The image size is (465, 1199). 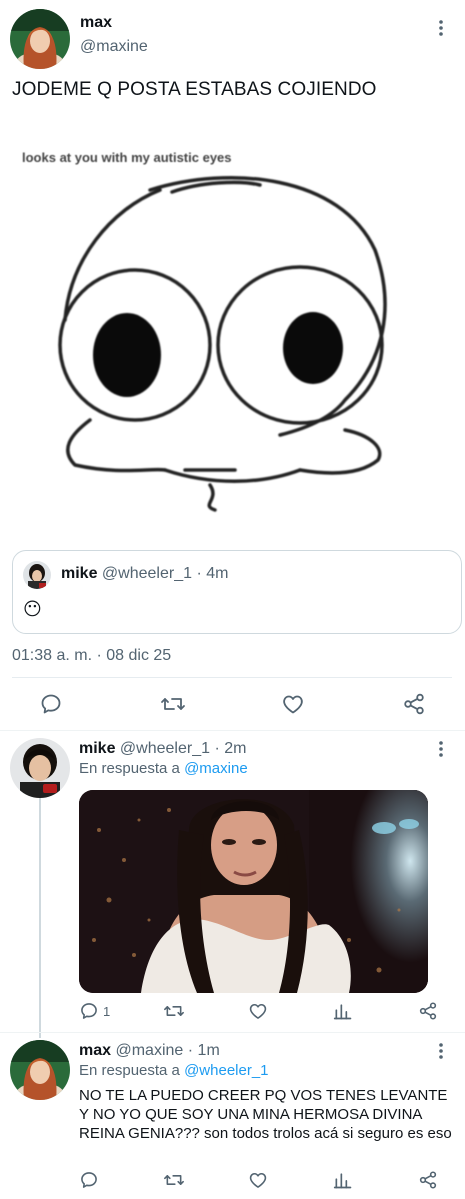 What do you see at coordinates (165, 748) in the screenshot?
I see `reply-author-handle: @wheeler_1` at bounding box center [165, 748].